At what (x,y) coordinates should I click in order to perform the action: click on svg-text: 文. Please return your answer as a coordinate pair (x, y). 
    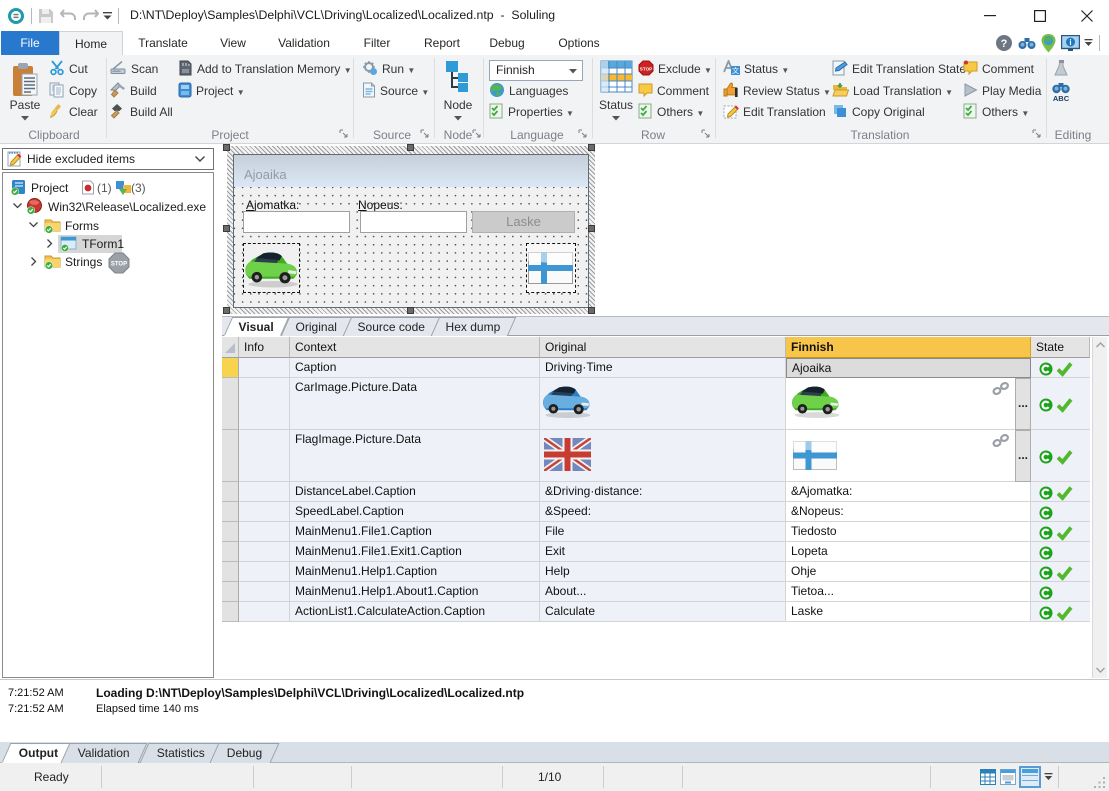
    Looking at the image, I should click on (735, 70).